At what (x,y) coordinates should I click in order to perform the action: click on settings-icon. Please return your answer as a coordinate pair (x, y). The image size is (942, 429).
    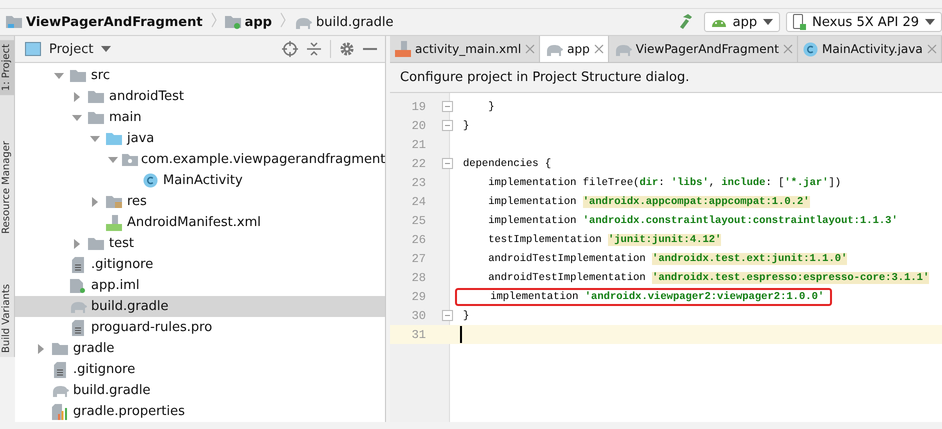
    Looking at the image, I should click on (347, 49).